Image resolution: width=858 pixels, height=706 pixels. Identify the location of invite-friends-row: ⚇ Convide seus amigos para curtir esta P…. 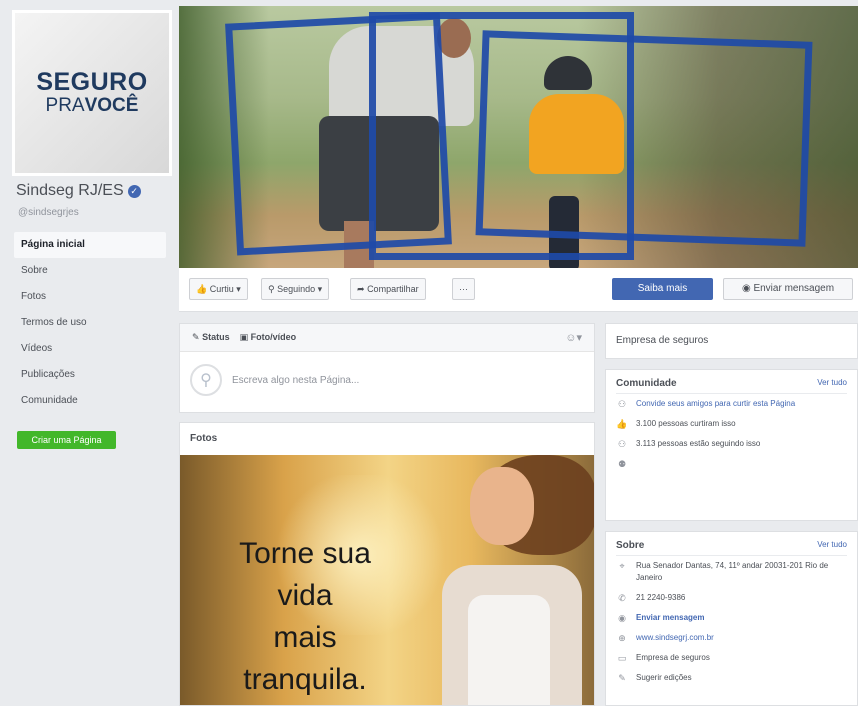
(731, 404).